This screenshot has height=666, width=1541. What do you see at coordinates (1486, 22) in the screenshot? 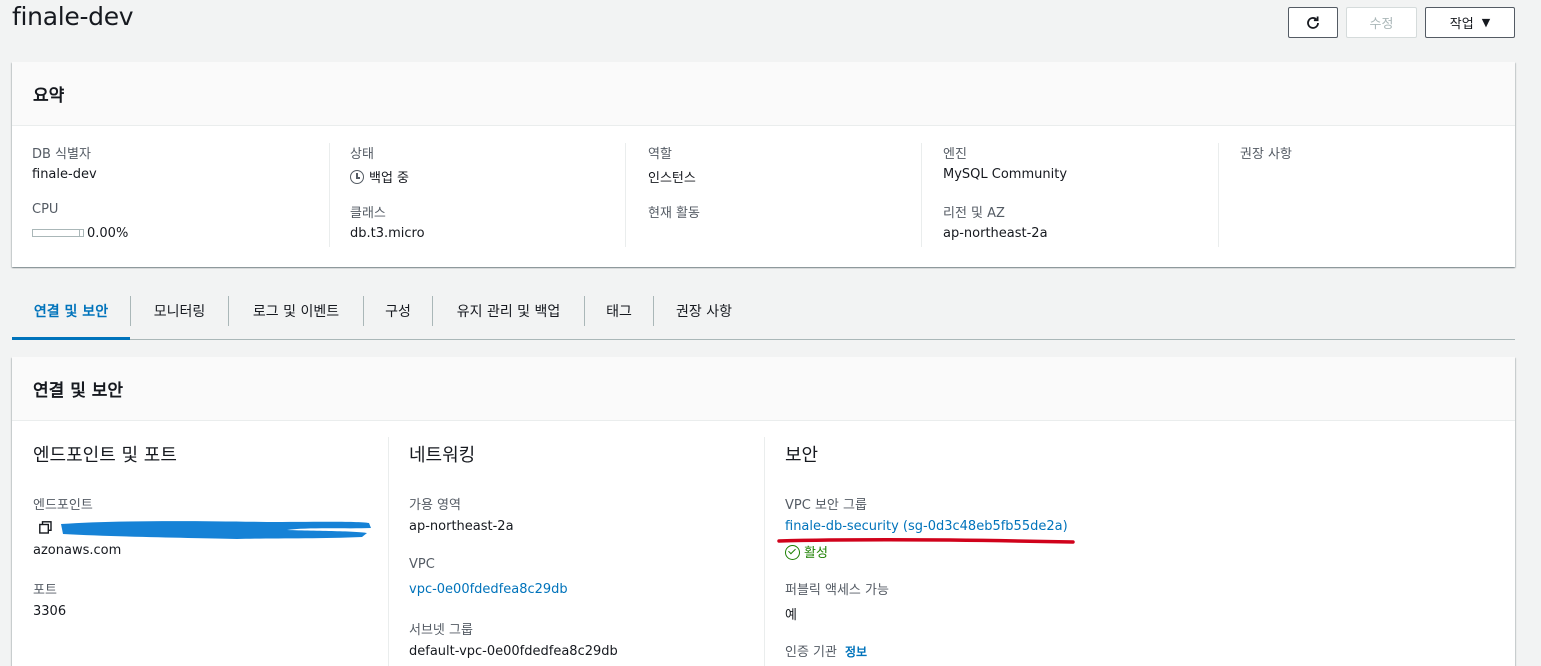
I see `caret-down-icon: ▼` at bounding box center [1486, 22].